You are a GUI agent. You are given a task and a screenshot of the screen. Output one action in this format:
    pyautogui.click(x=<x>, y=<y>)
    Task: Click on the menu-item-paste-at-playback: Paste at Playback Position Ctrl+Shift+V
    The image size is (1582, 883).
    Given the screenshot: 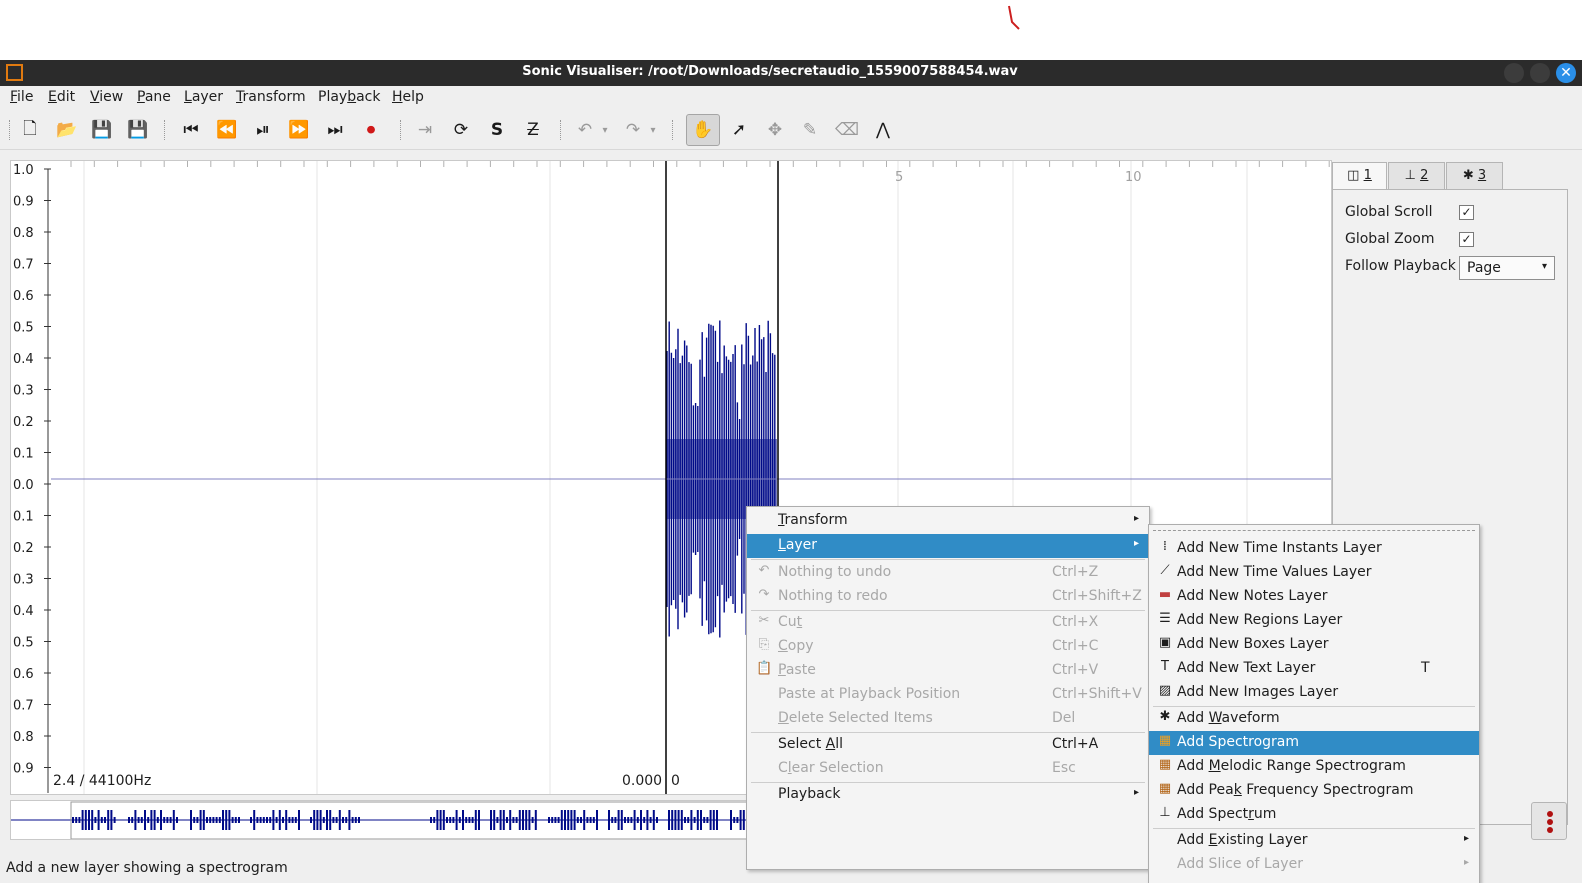 What is the action you would take?
    pyautogui.click(x=948, y=695)
    